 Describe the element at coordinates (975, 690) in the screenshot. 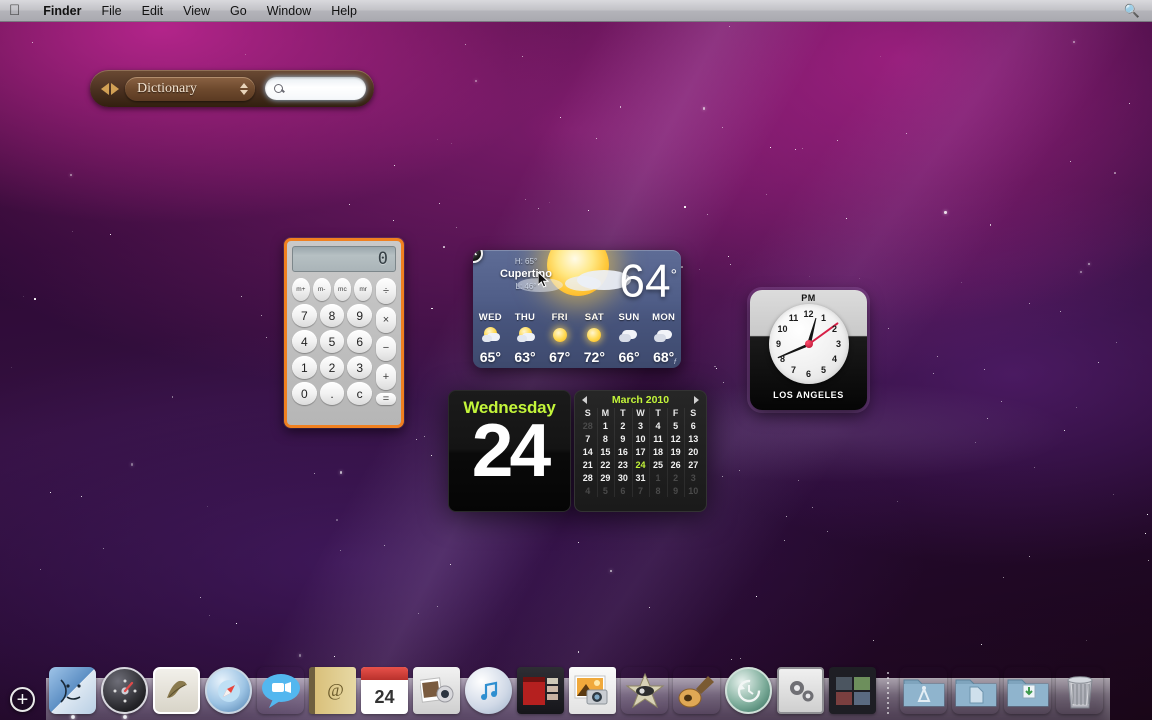

I see `dock-item-documents-folder` at that location.